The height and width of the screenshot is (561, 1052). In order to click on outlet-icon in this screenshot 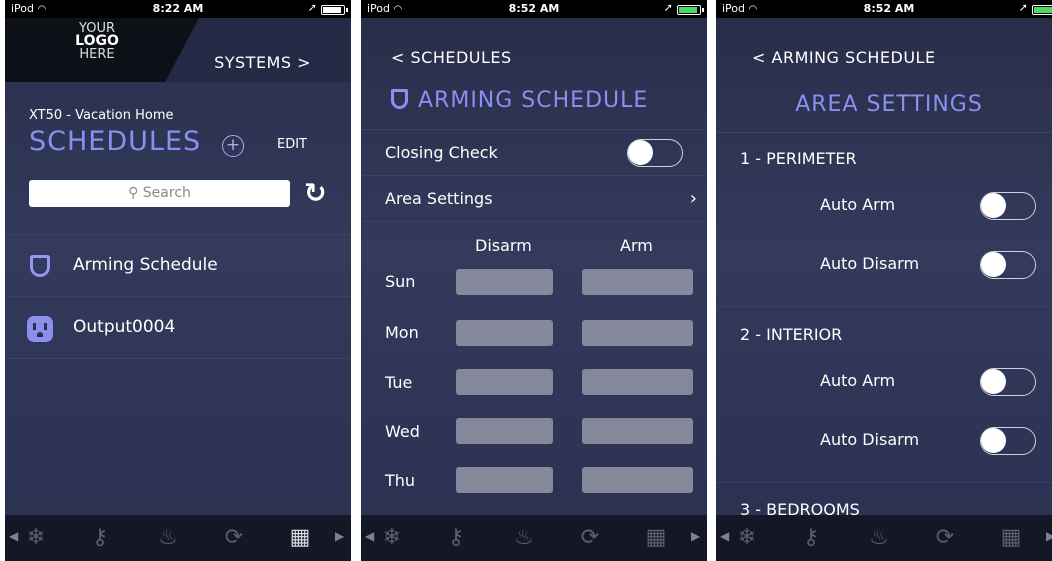, I will do `click(40, 329)`.